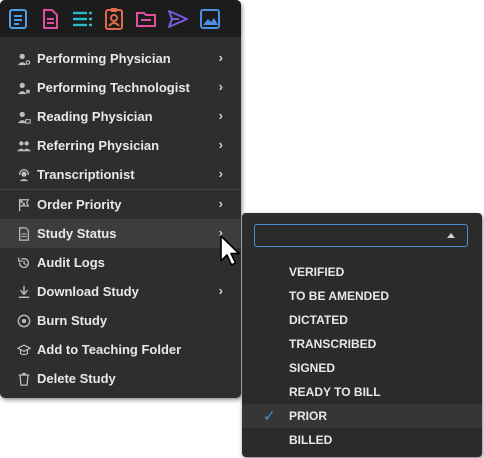  I want to click on menu-item-delete-study: Delete Study, so click(120, 378).